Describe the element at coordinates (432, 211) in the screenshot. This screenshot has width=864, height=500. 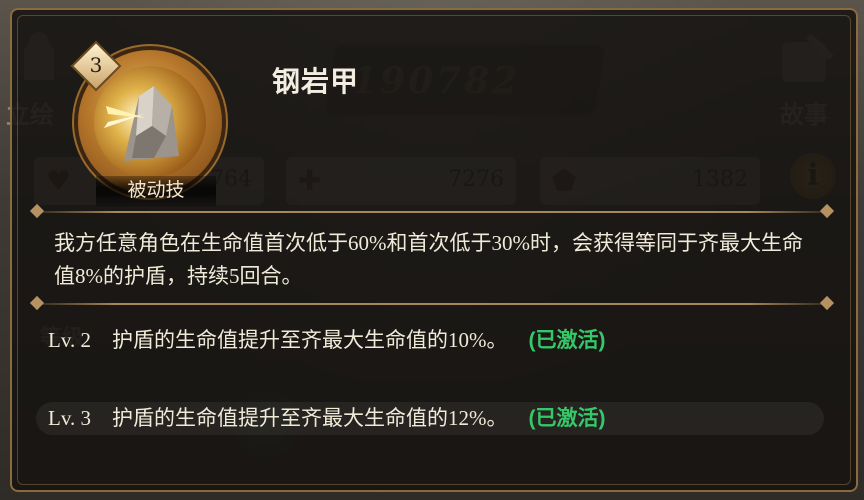
I see `divider-top` at that location.